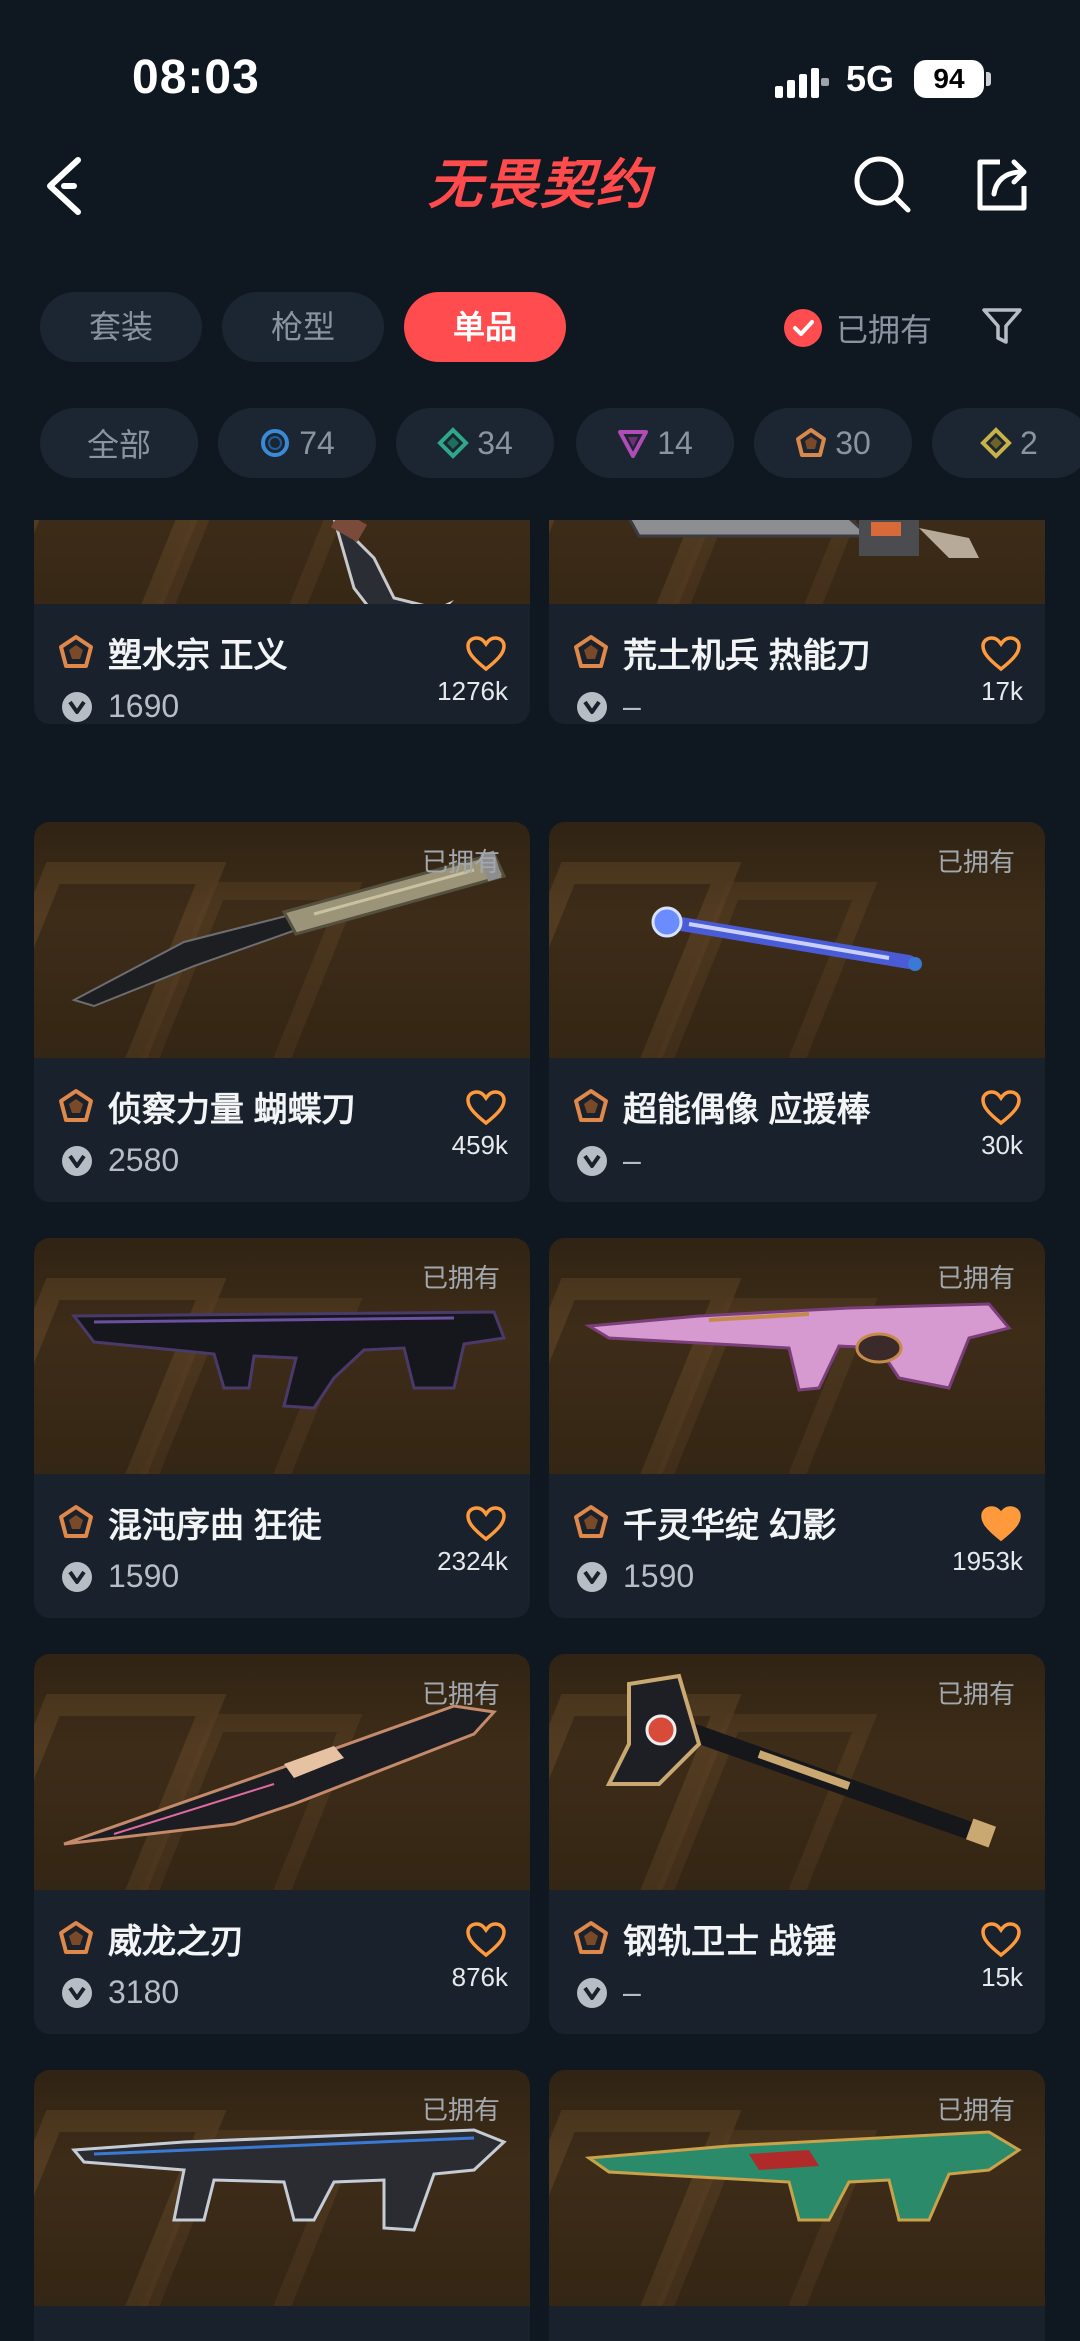 This screenshot has width=1080, height=2341. What do you see at coordinates (215, 1526) in the screenshot?
I see `item-name: 混沌序曲 狂徒` at bounding box center [215, 1526].